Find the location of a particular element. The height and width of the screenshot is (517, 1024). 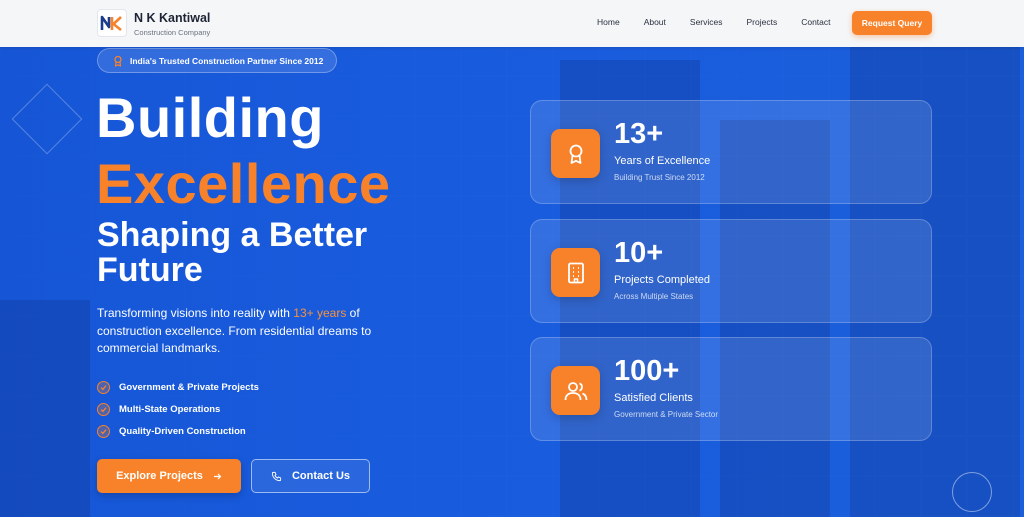

stat-sub: Building Trust Since 2012 is located at coordinates (659, 177).